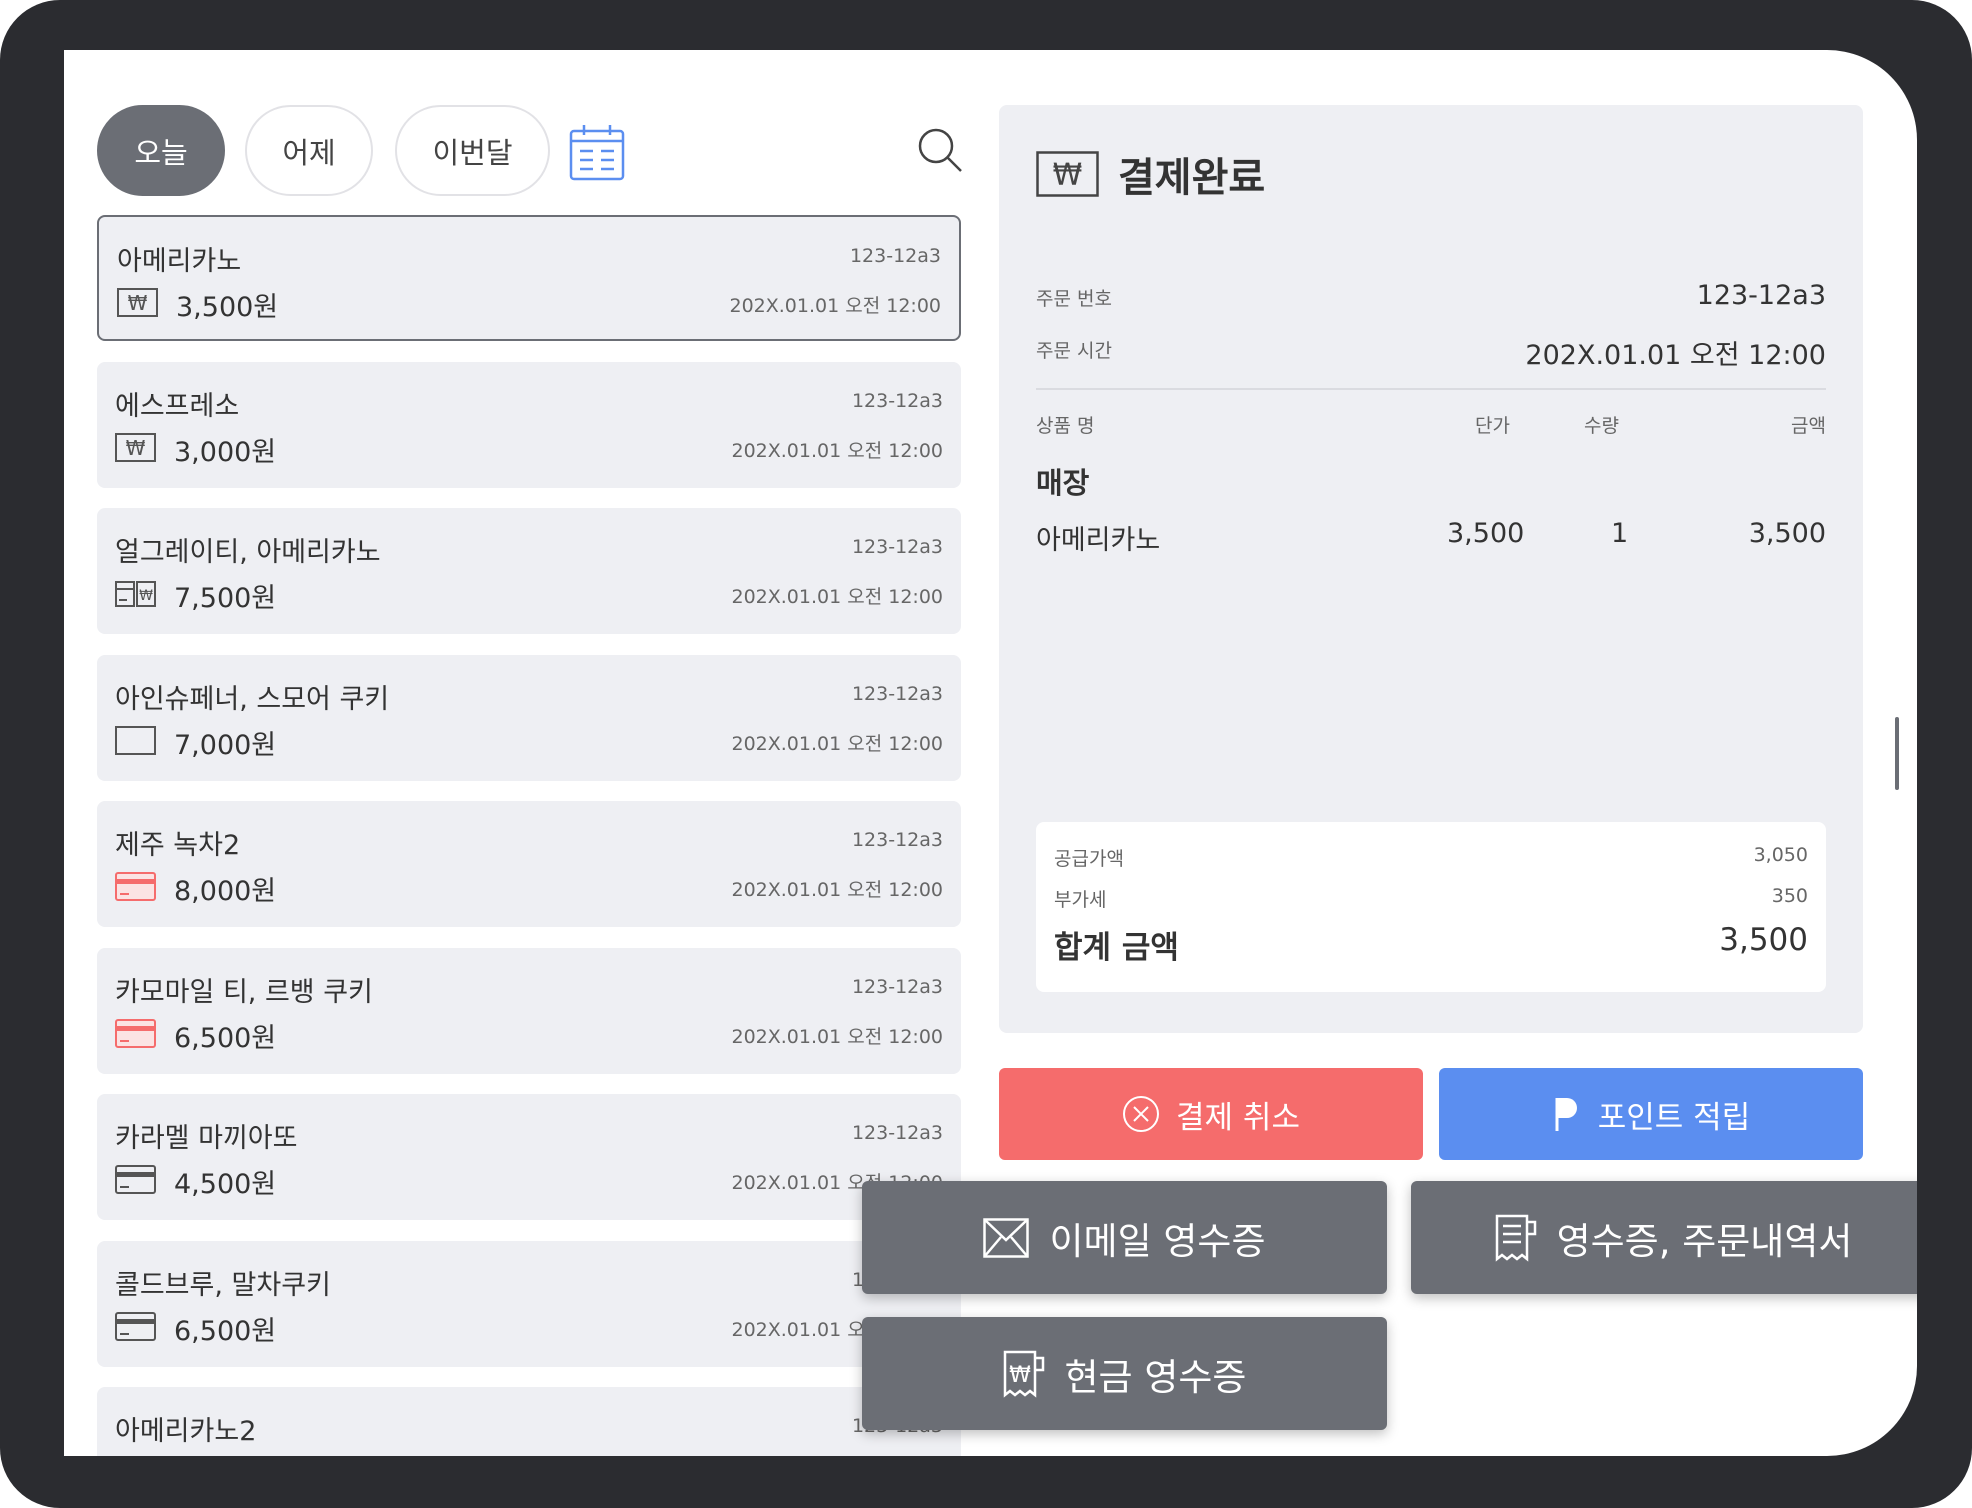 The image size is (1972, 1508). I want to click on filter-this-month-label: 이번달, so click(472, 152).